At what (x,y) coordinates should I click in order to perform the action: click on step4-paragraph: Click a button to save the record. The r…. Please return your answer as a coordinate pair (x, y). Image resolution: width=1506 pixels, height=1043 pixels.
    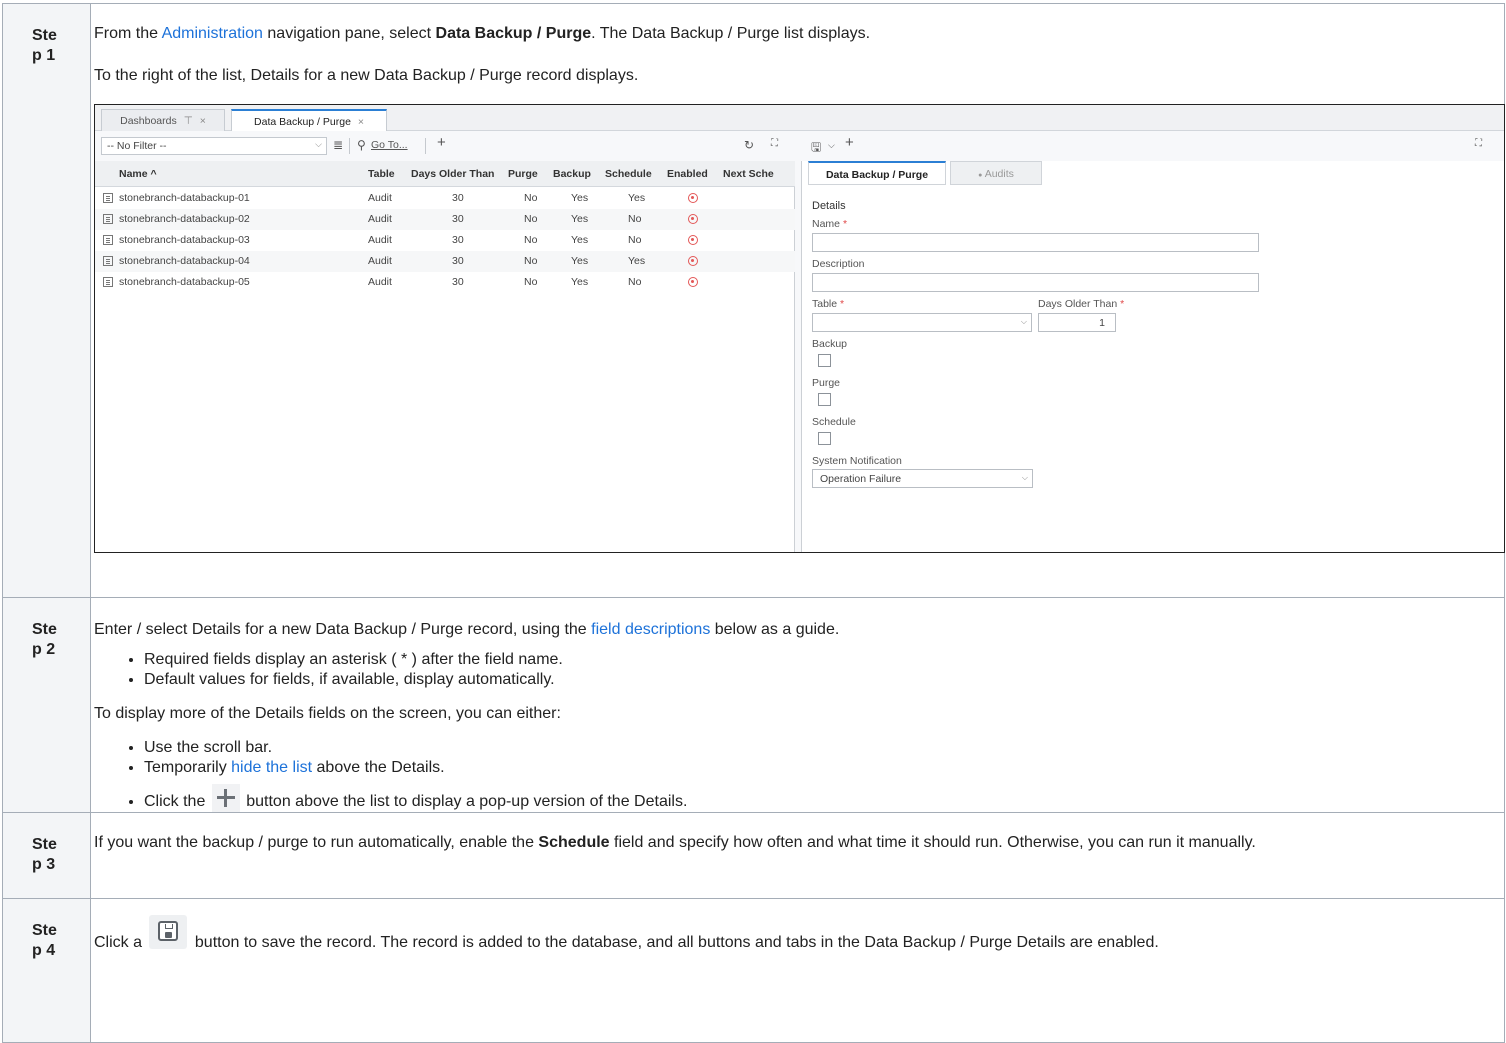
    Looking at the image, I should click on (799, 934).